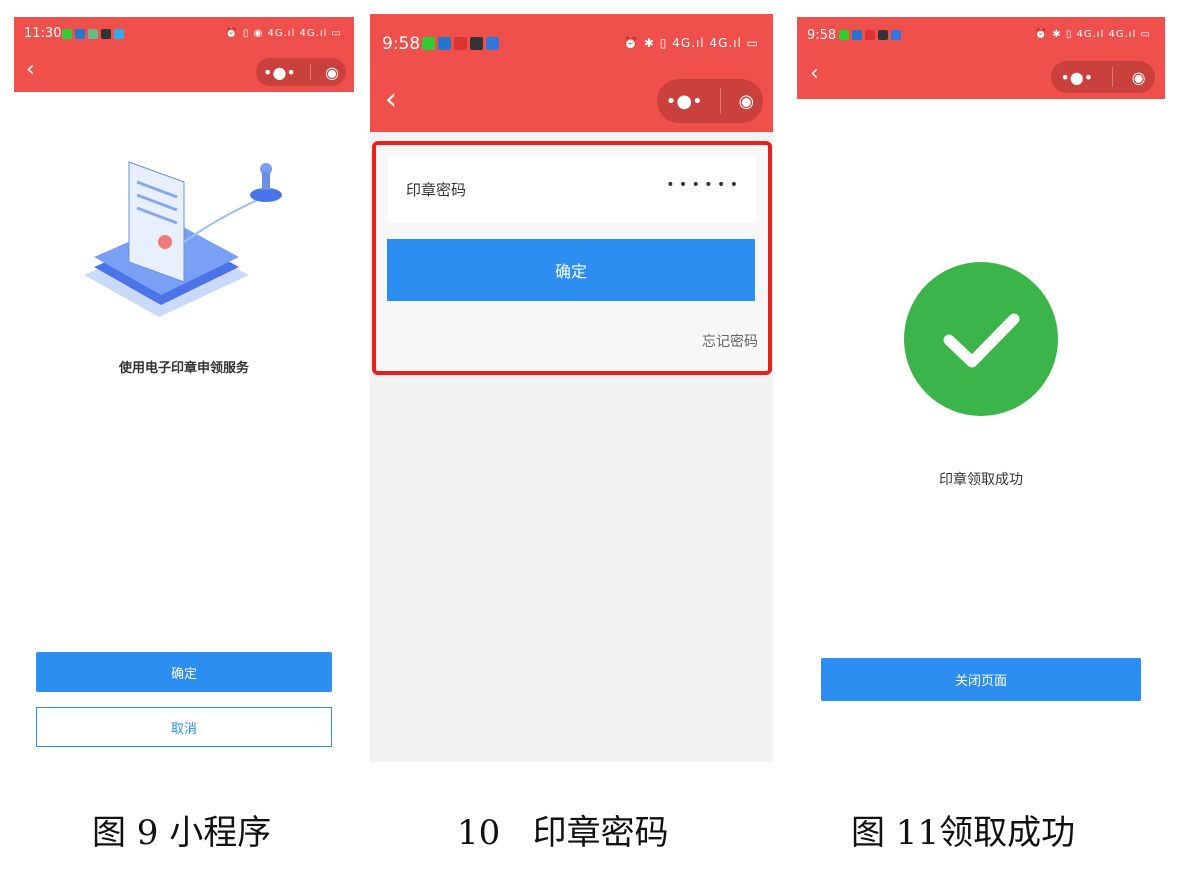 The image size is (1200, 872). I want to click on caption-figure-11: 图 11领取成功, so click(963, 833).